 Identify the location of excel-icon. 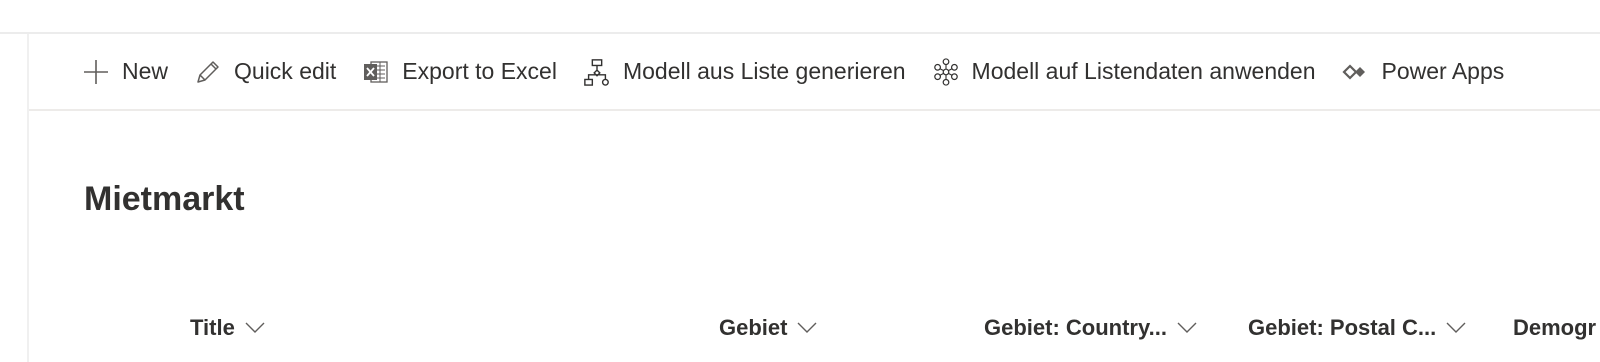
(376, 72).